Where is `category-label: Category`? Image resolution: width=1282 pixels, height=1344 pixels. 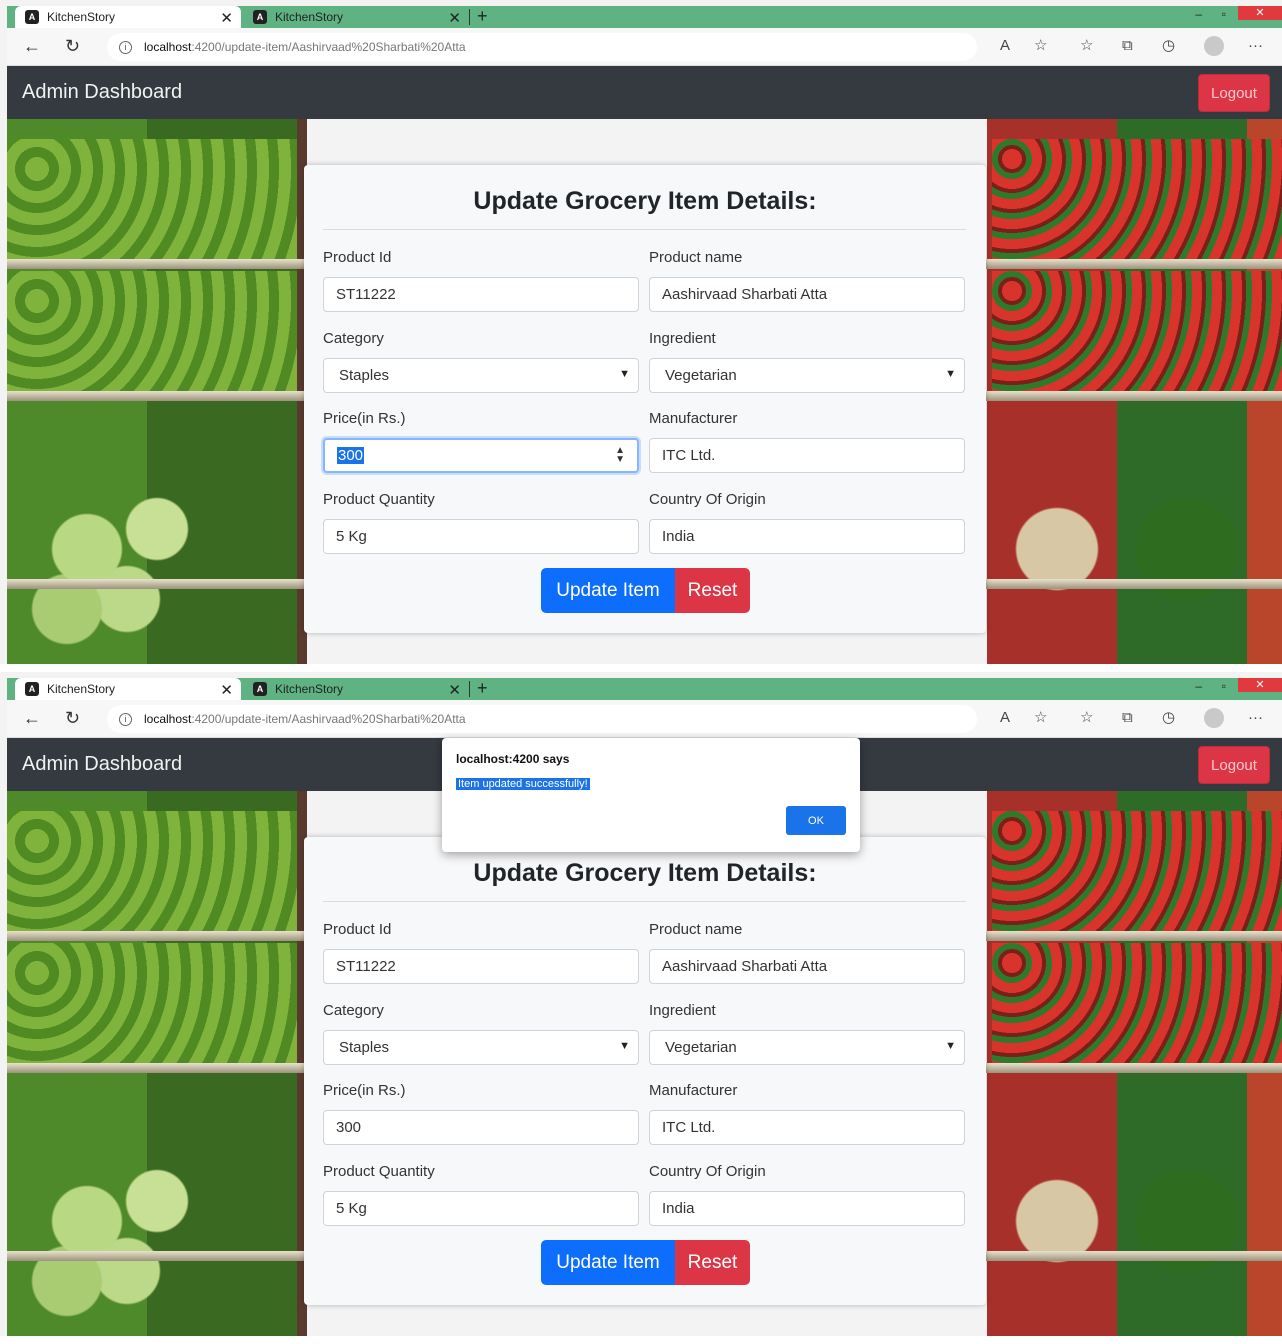 category-label: Category is located at coordinates (353, 338).